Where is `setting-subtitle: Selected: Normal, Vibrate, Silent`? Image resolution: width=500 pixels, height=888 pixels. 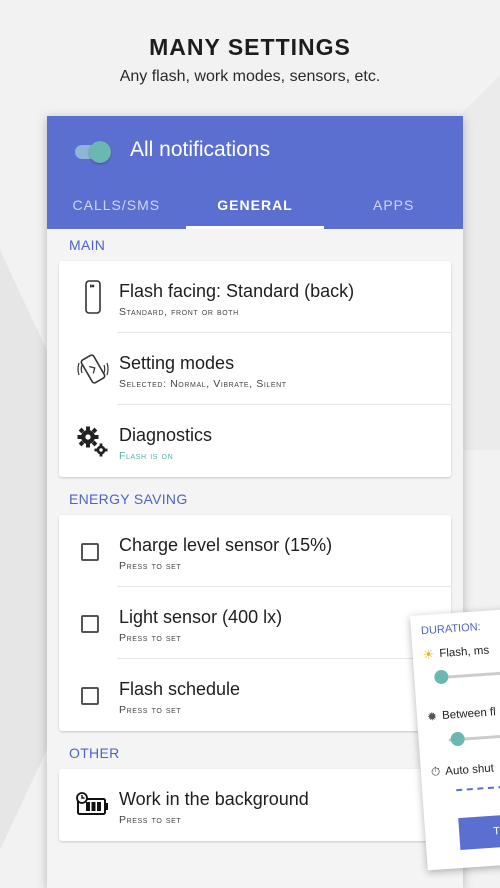
setting-subtitle: Selected: Normal, Vibrate, Silent is located at coordinates (203, 384).